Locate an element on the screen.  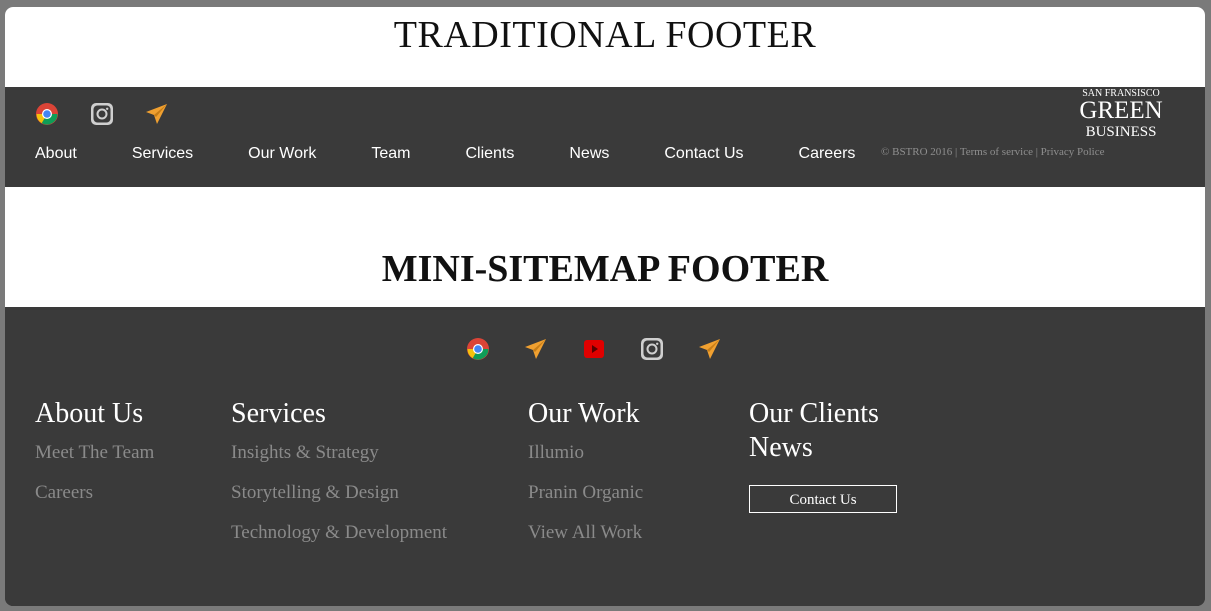
column-heading: About Us is located at coordinates (89, 413).